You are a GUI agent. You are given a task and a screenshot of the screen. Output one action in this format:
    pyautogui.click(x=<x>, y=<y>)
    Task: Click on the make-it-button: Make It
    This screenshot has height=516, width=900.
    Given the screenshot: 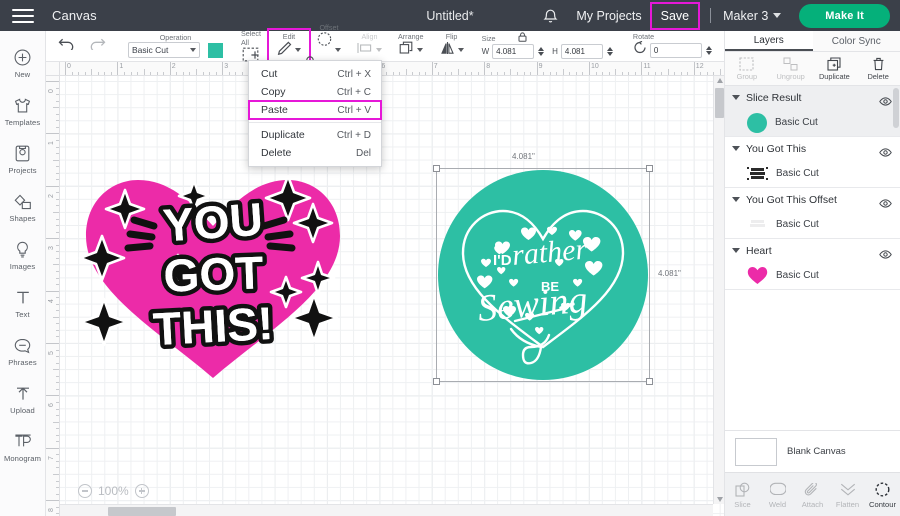 What is the action you would take?
    pyautogui.click(x=844, y=15)
    